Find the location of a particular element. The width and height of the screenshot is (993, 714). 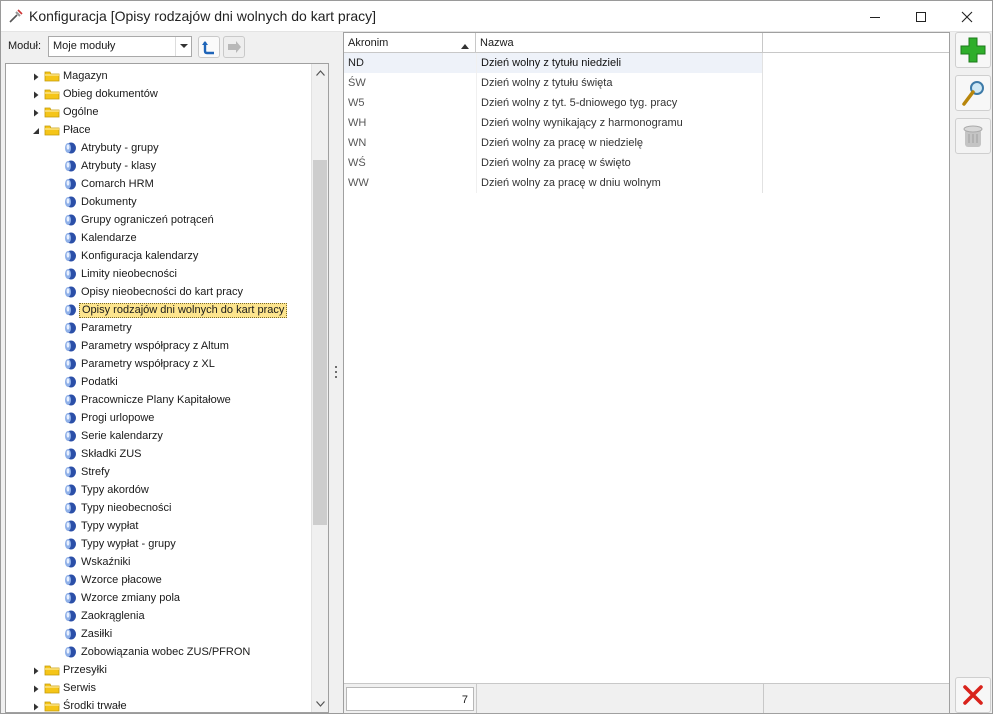

delete-button is located at coordinates (973, 136).